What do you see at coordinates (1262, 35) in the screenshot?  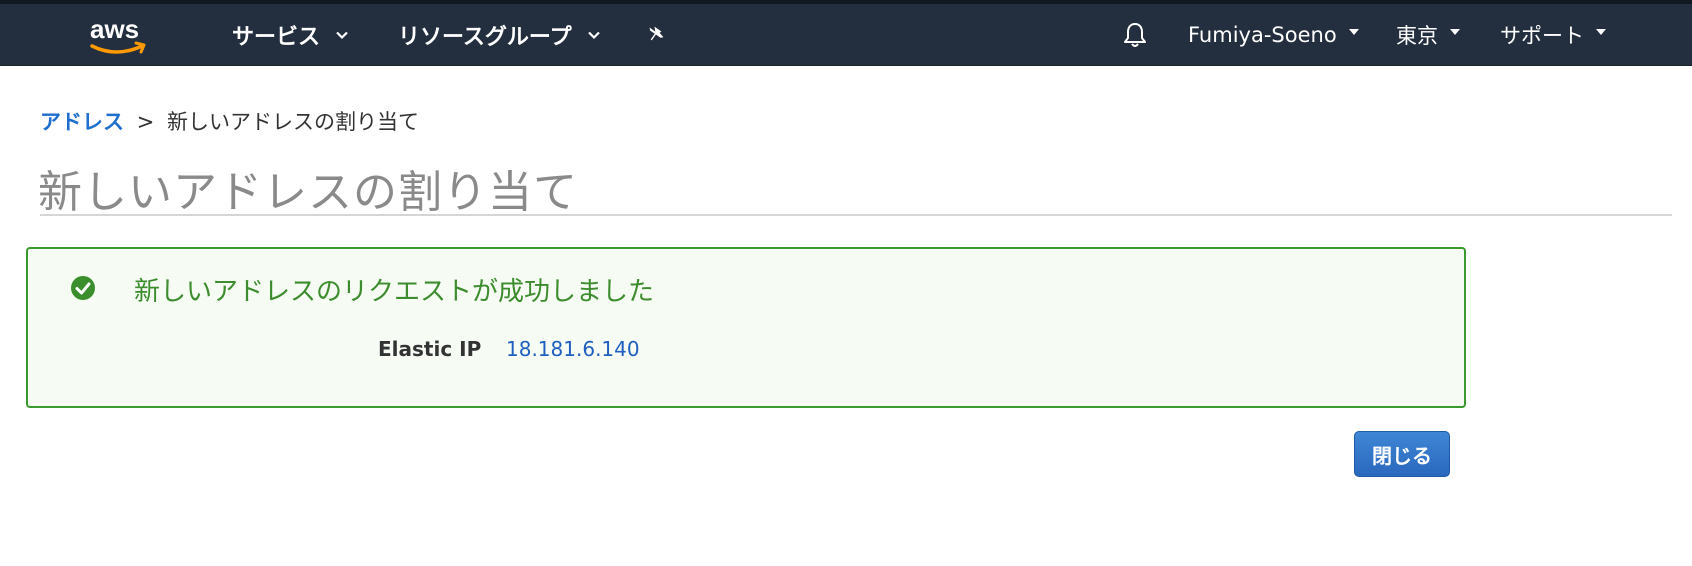 I see `account-label: Fumiya-Soeno` at bounding box center [1262, 35].